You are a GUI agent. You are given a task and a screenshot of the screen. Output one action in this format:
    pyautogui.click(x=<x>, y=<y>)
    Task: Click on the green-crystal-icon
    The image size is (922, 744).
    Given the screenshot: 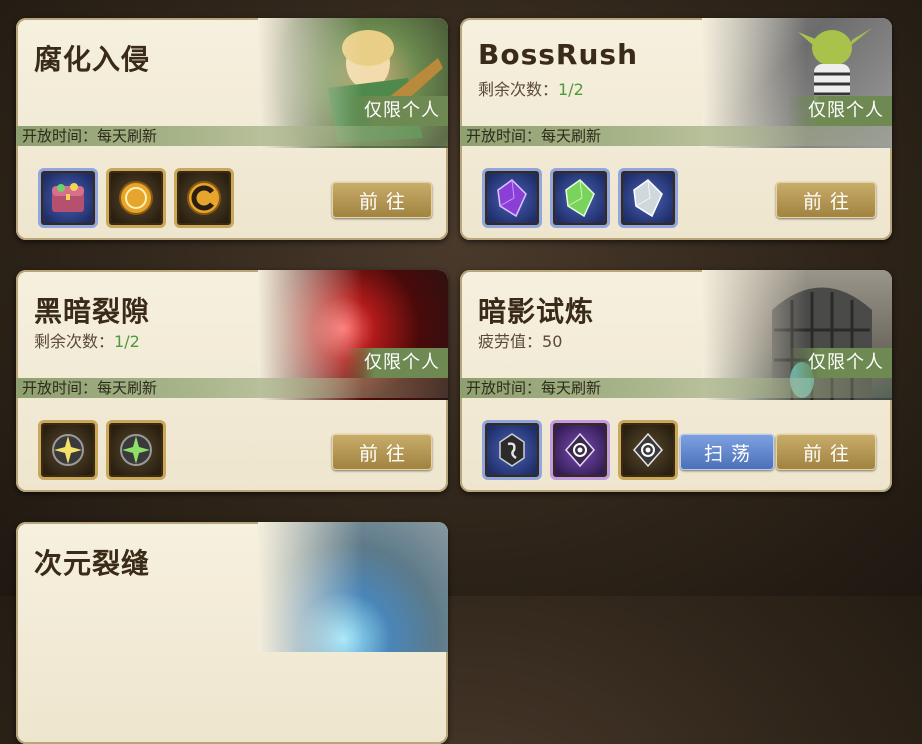 What is the action you would take?
    pyautogui.click(x=580, y=198)
    